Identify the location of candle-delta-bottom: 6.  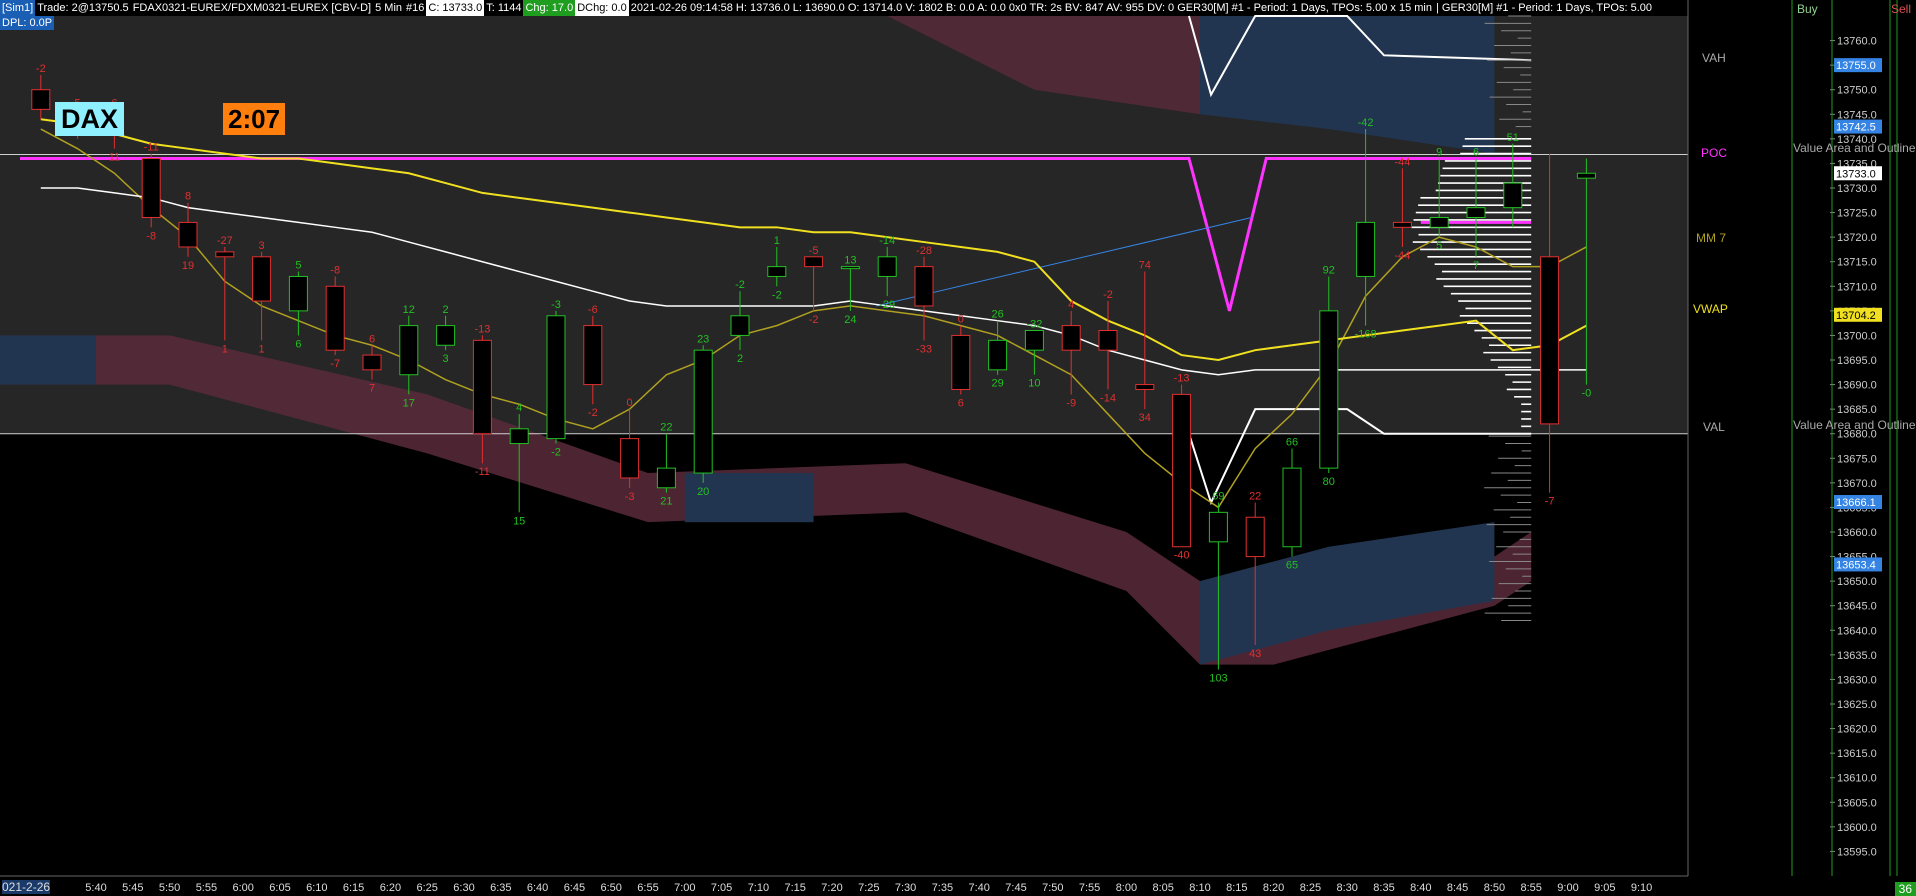
(298, 344).